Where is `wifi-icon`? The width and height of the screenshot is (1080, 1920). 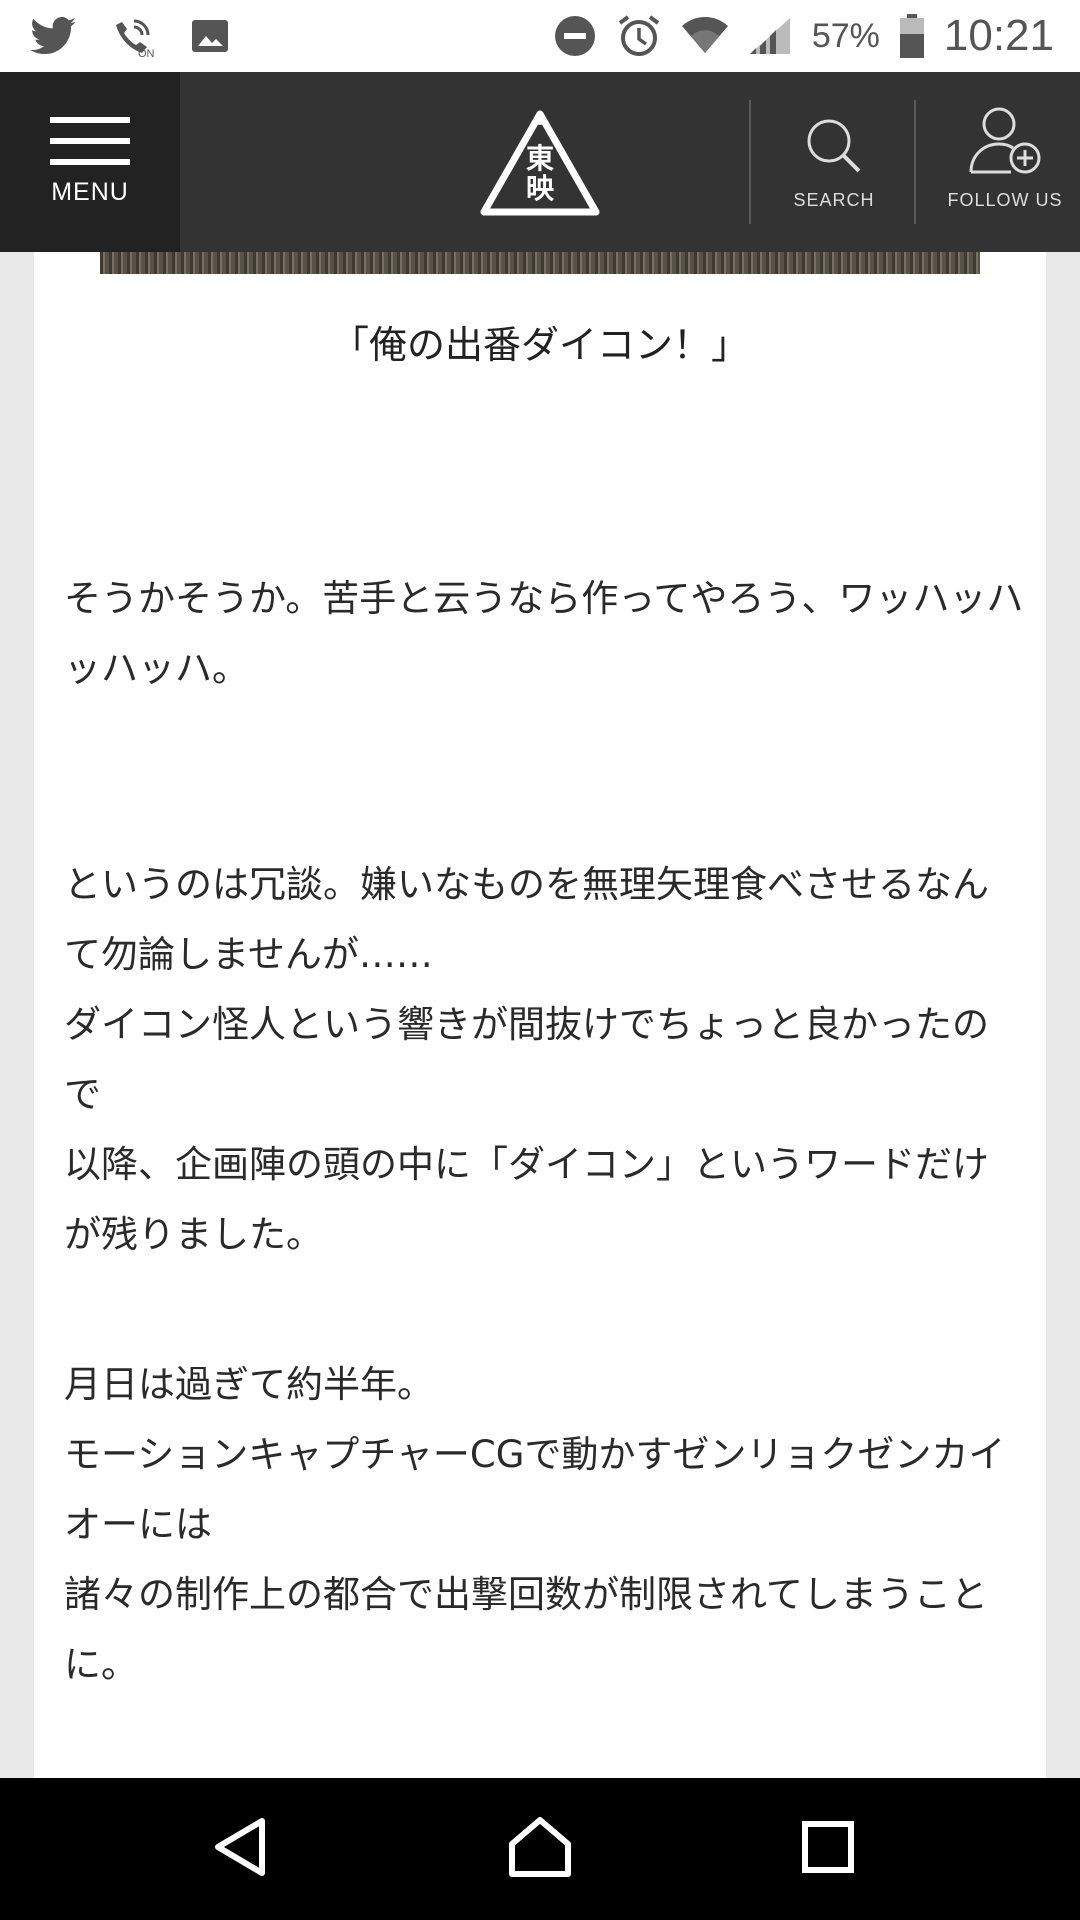 wifi-icon is located at coordinates (704, 36).